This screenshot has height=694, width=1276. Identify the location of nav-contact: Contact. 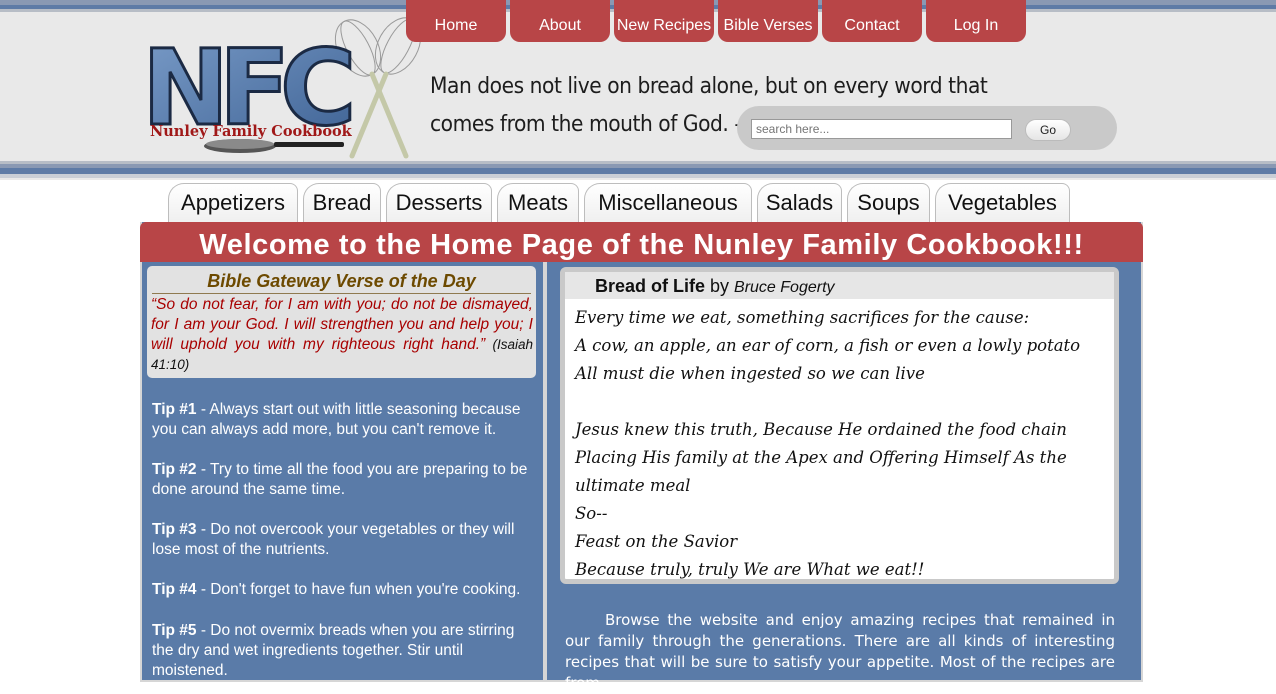
(872, 21).